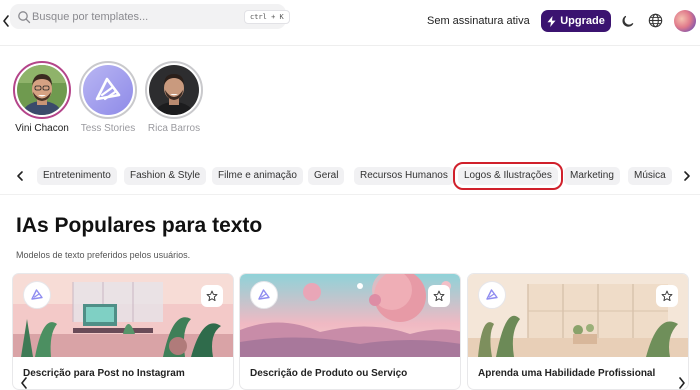  Describe the element at coordinates (350, 23) in the screenshot. I see `top-bar: ctrl + K Sem assinatura ativa Upgrade` at that location.